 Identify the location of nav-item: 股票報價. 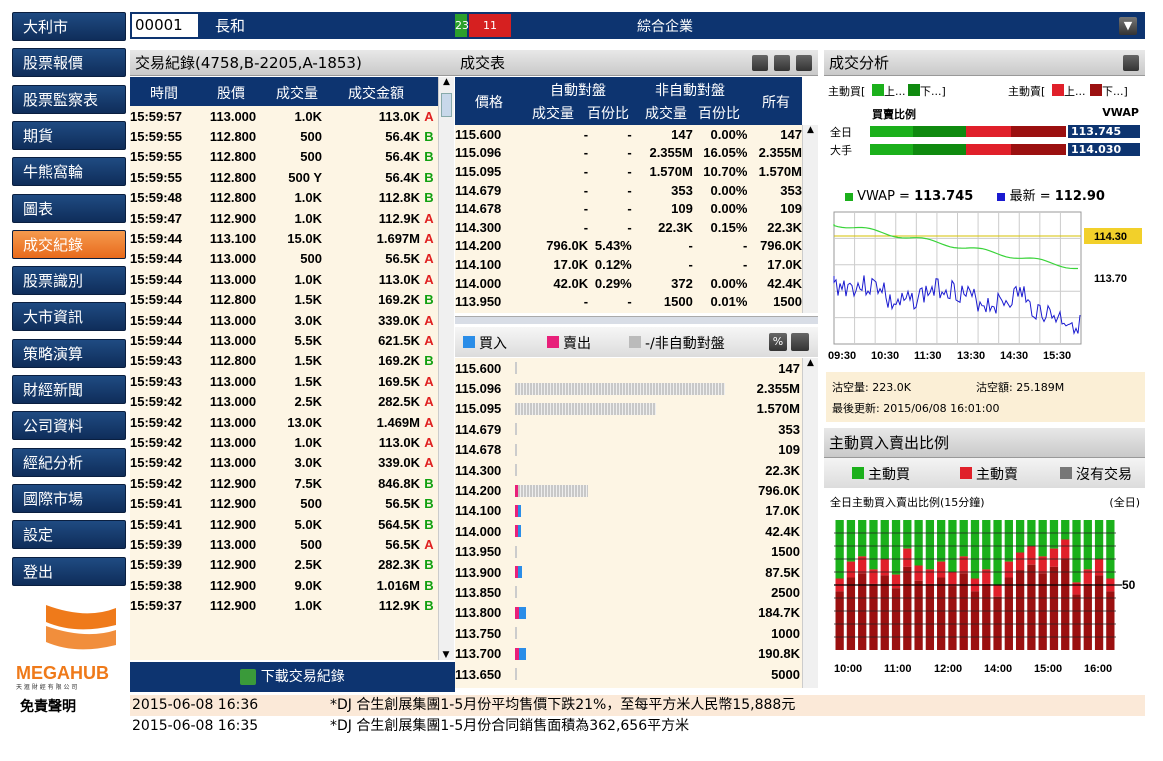
(69, 63).